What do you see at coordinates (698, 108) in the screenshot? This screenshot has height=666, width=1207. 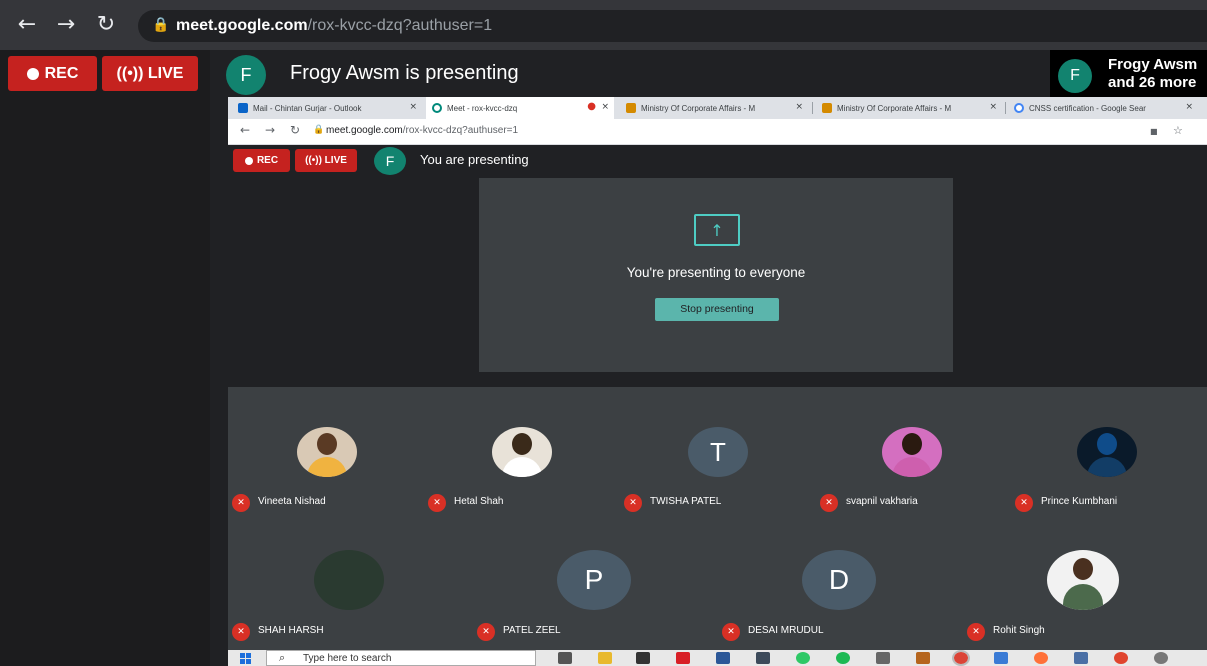 I see `tab-label: Ministry Of Corporate Affairs - M` at bounding box center [698, 108].